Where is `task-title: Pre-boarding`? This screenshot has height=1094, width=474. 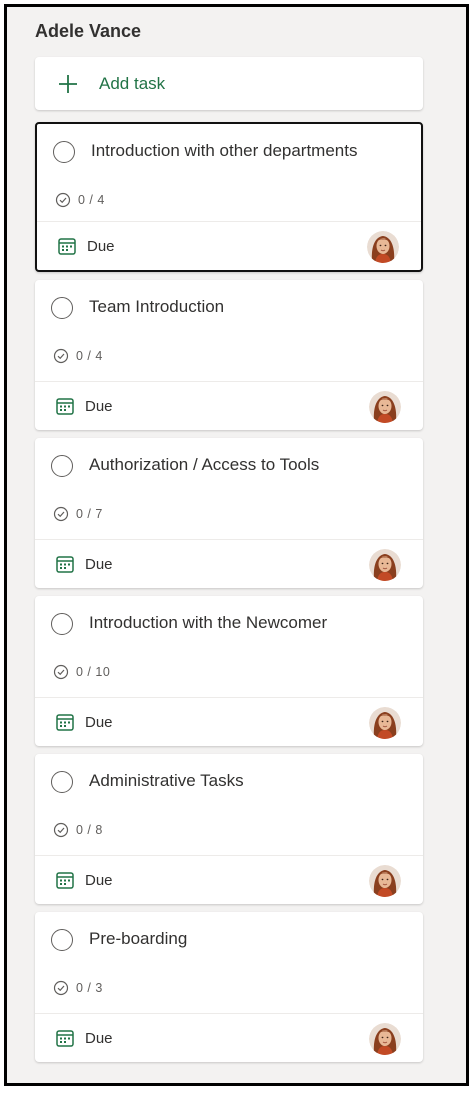
task-title: Pre-boarding is located at coordinates (138, 939).